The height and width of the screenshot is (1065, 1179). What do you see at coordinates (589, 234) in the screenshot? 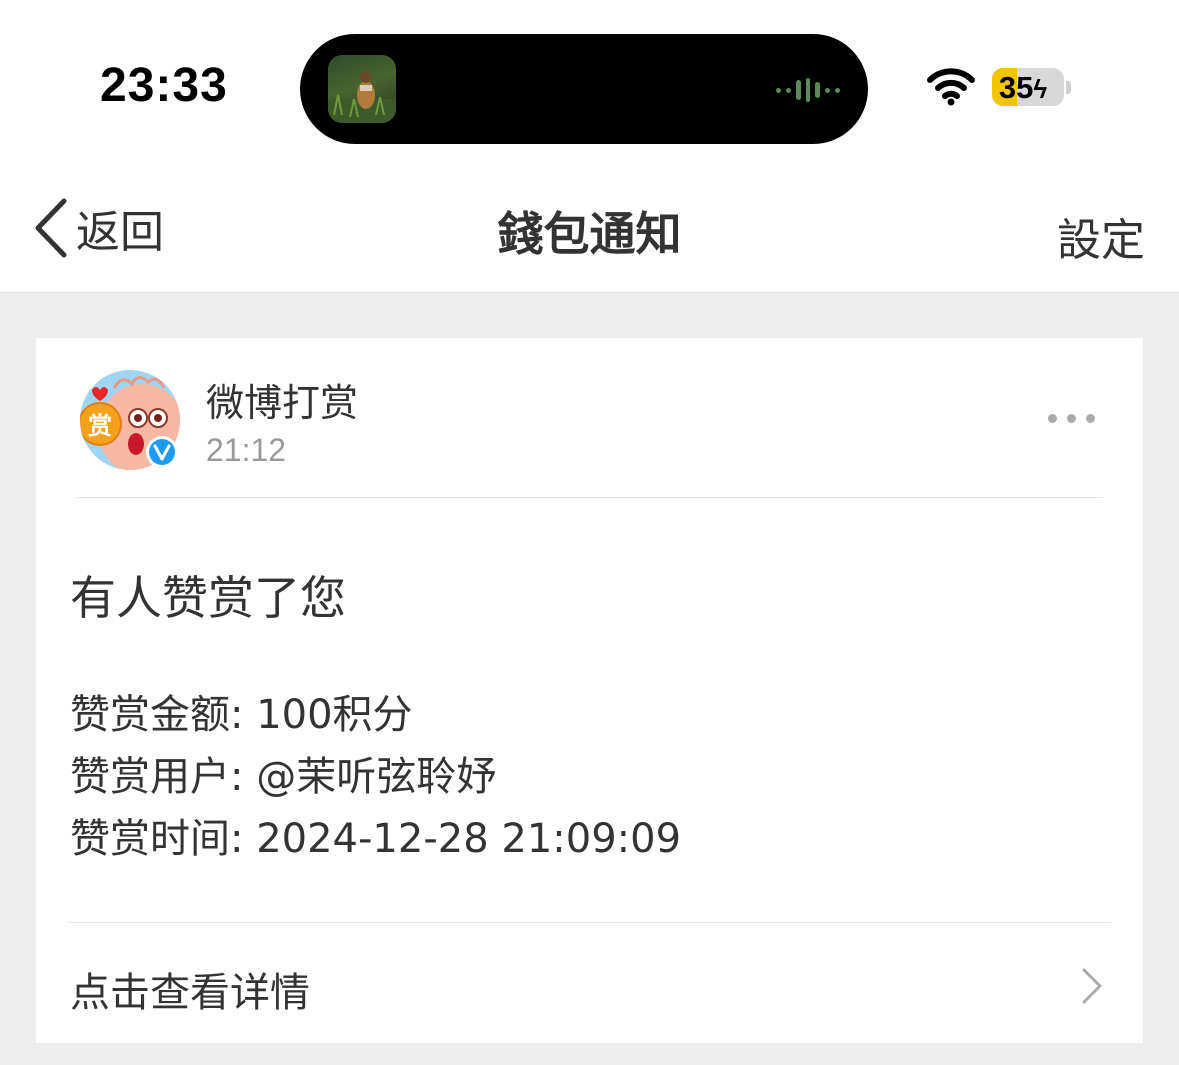
I see `page-title: 錢包通知` at bounding box center [589, 234].